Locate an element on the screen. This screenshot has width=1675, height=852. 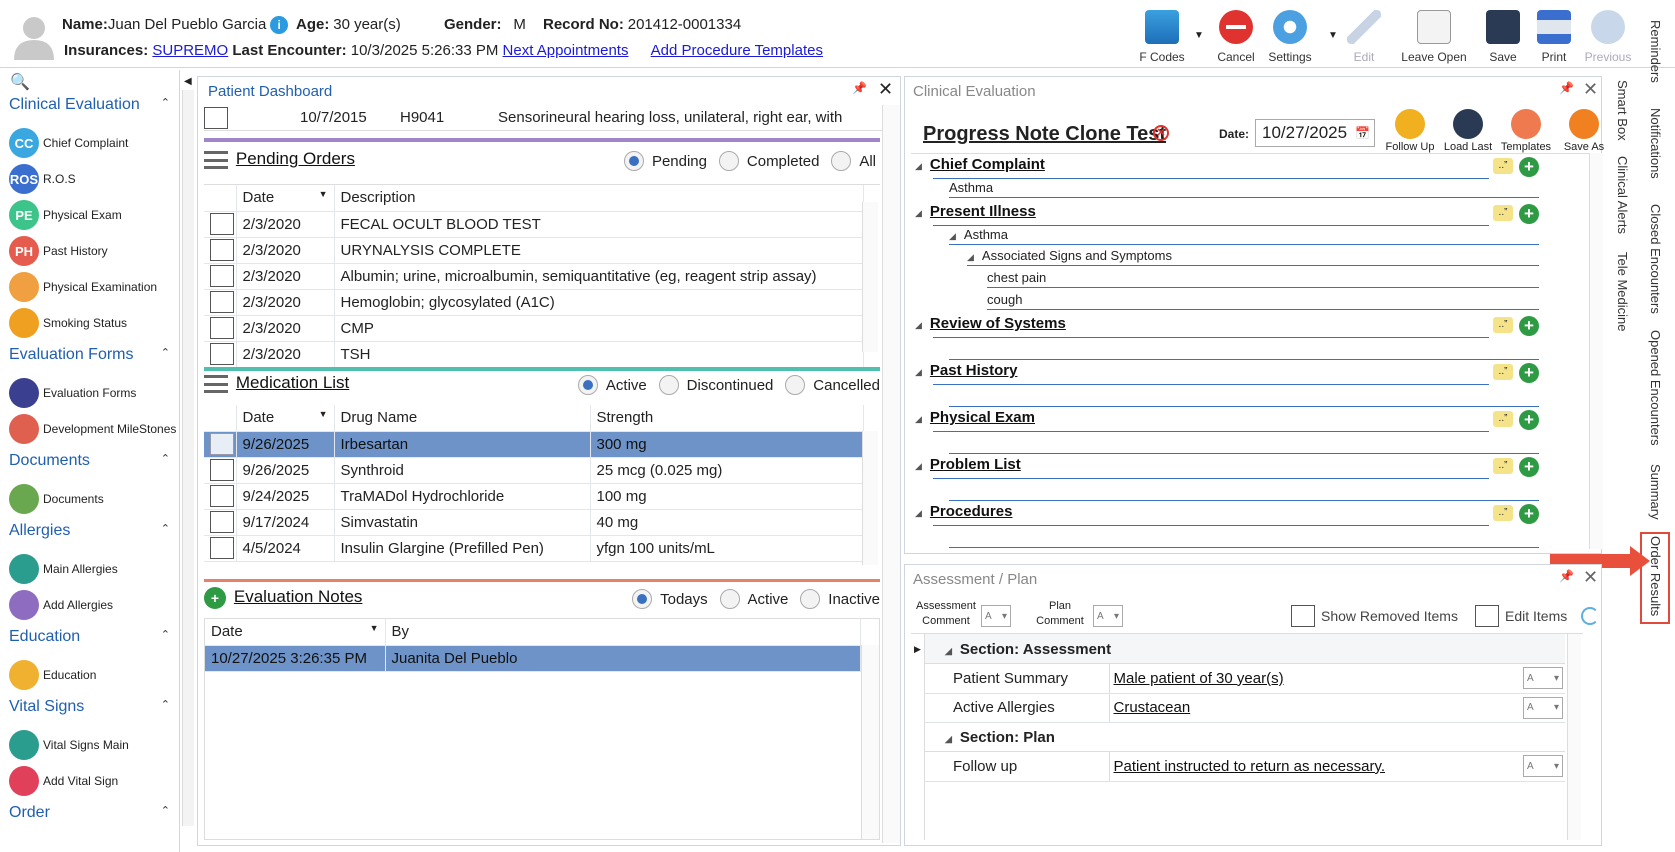
ce-section-row: ◢ Past History is located at coordinates (1235, 374).